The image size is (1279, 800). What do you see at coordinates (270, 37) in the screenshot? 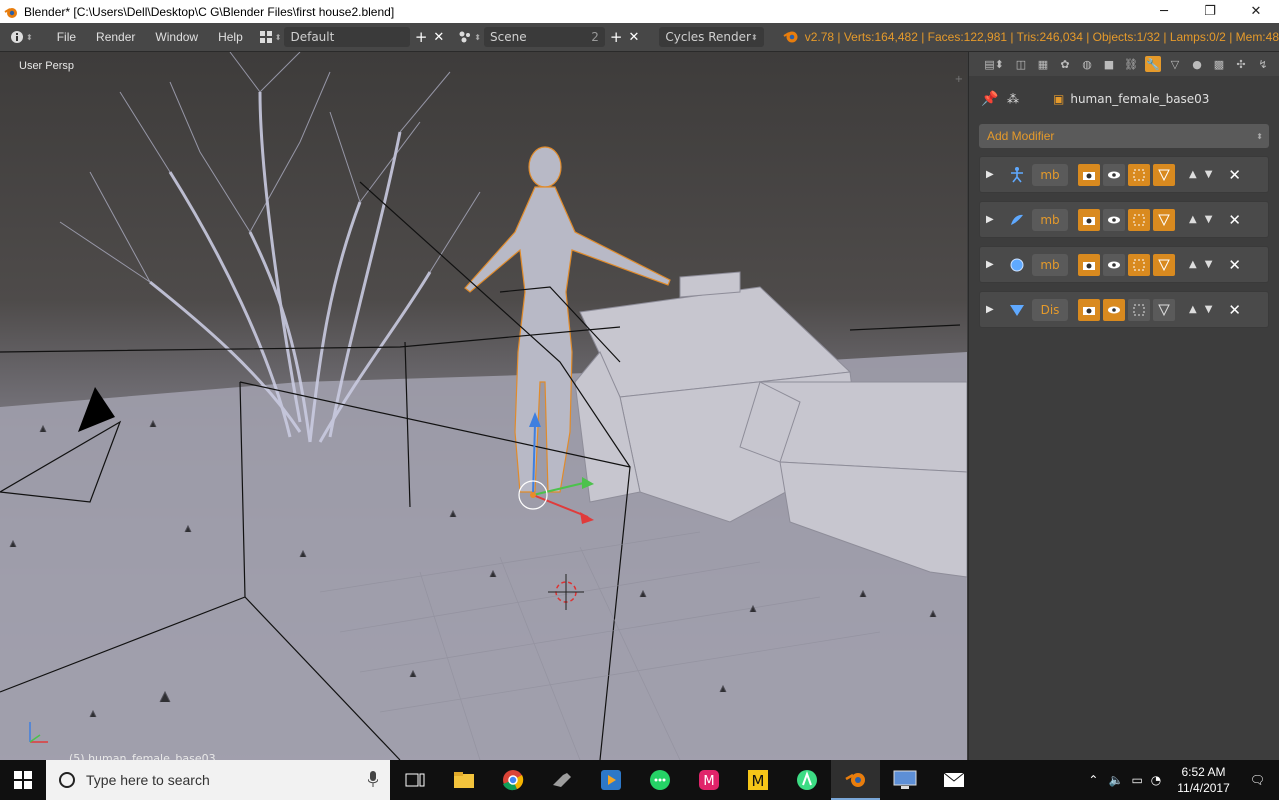
I see `screen-layout-icon: ⬍` at bounding box center [270, 37].